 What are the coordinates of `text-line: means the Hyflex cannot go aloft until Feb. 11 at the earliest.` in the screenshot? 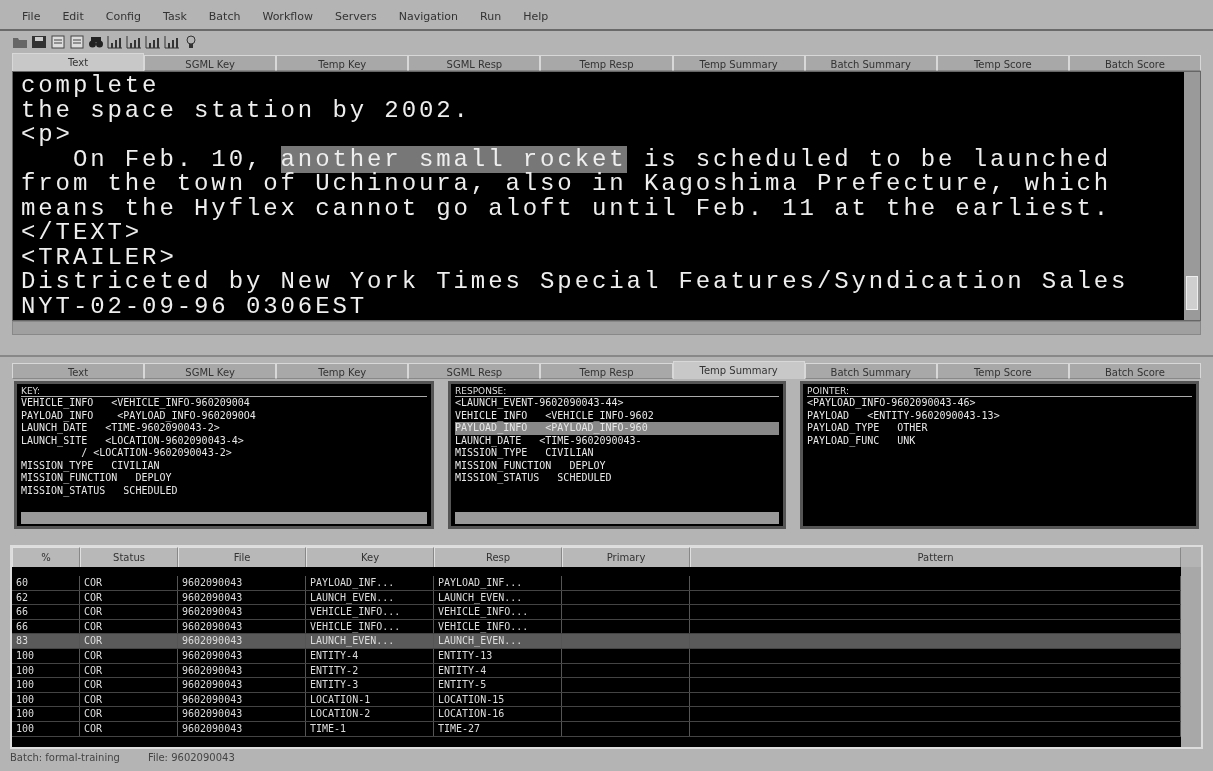 It's located at (567, 208).